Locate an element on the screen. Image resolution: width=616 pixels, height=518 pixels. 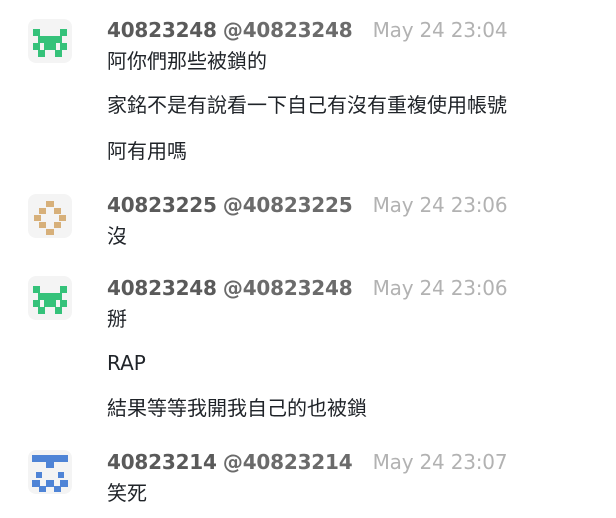
message-text: RAP is located at coordinates (126, 363).